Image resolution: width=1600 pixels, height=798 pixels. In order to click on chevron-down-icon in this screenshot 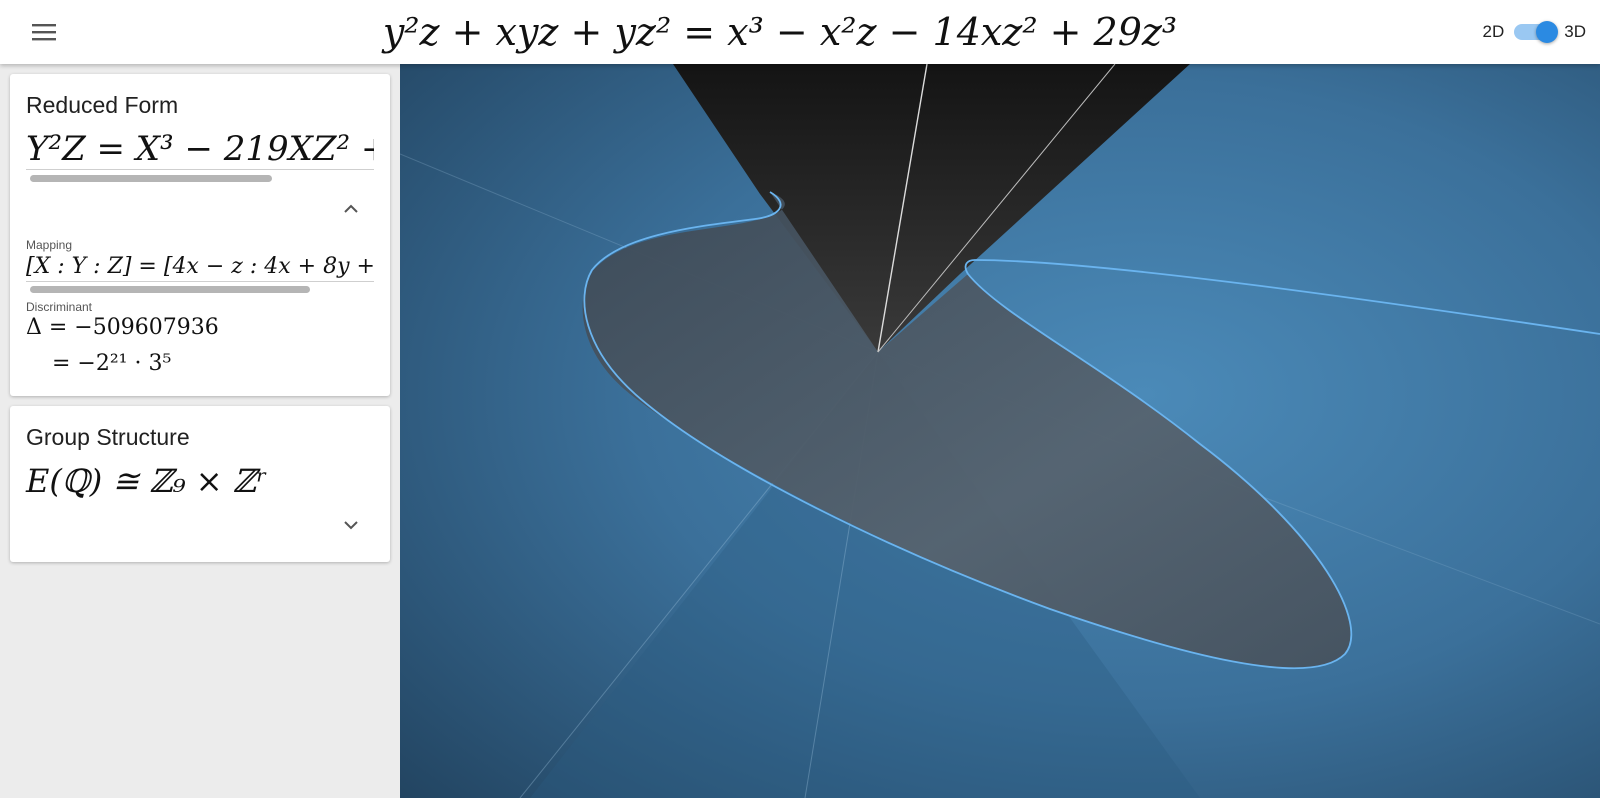, I will do `click(351, 525)`.